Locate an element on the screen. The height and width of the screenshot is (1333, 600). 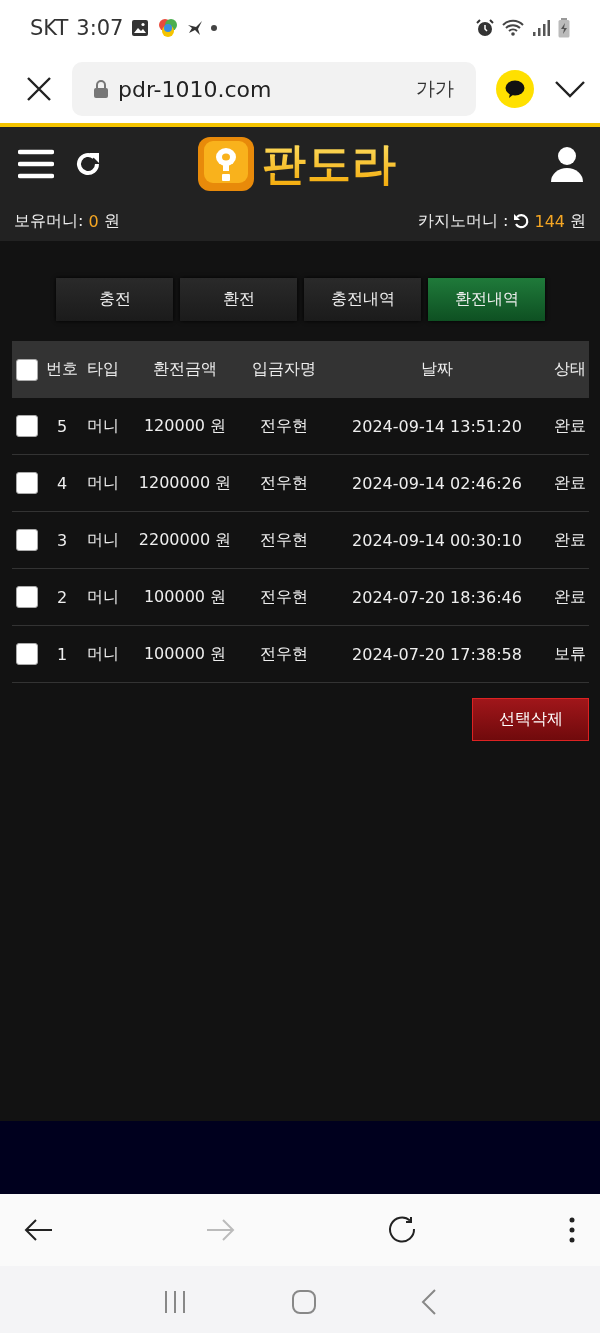
column-header: 타입 is located at coordinates (103, 369).